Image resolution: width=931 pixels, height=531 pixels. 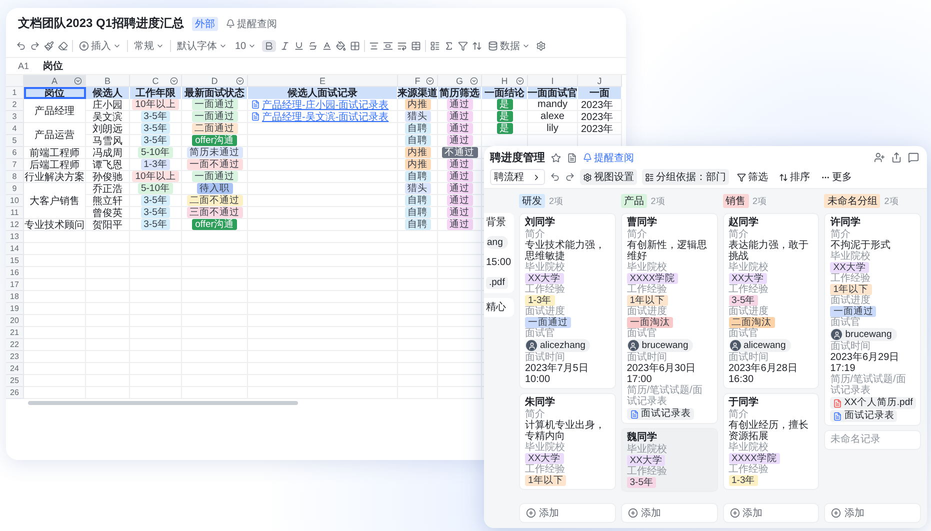 What do you see at coordinates (879, 157) in the screenshot?
I see `add-user-icon` at bounding box center [879, 157].